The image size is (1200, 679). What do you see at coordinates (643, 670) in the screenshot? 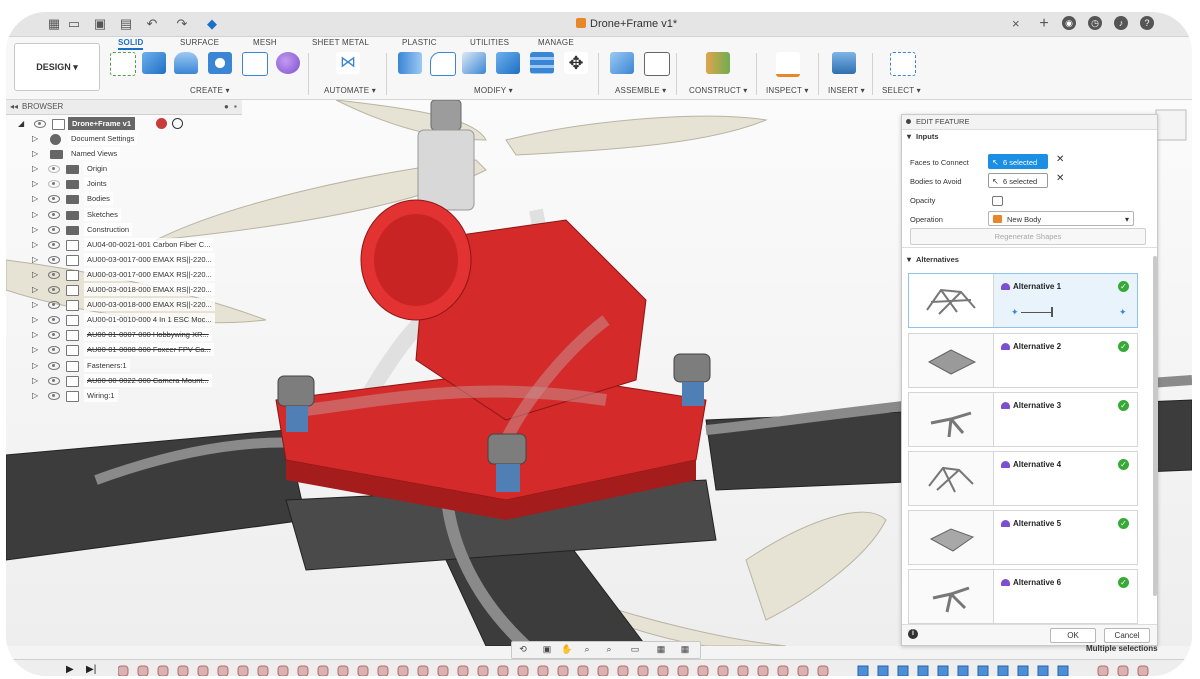
I see `timeline-features` at bounding box center [643, 670].